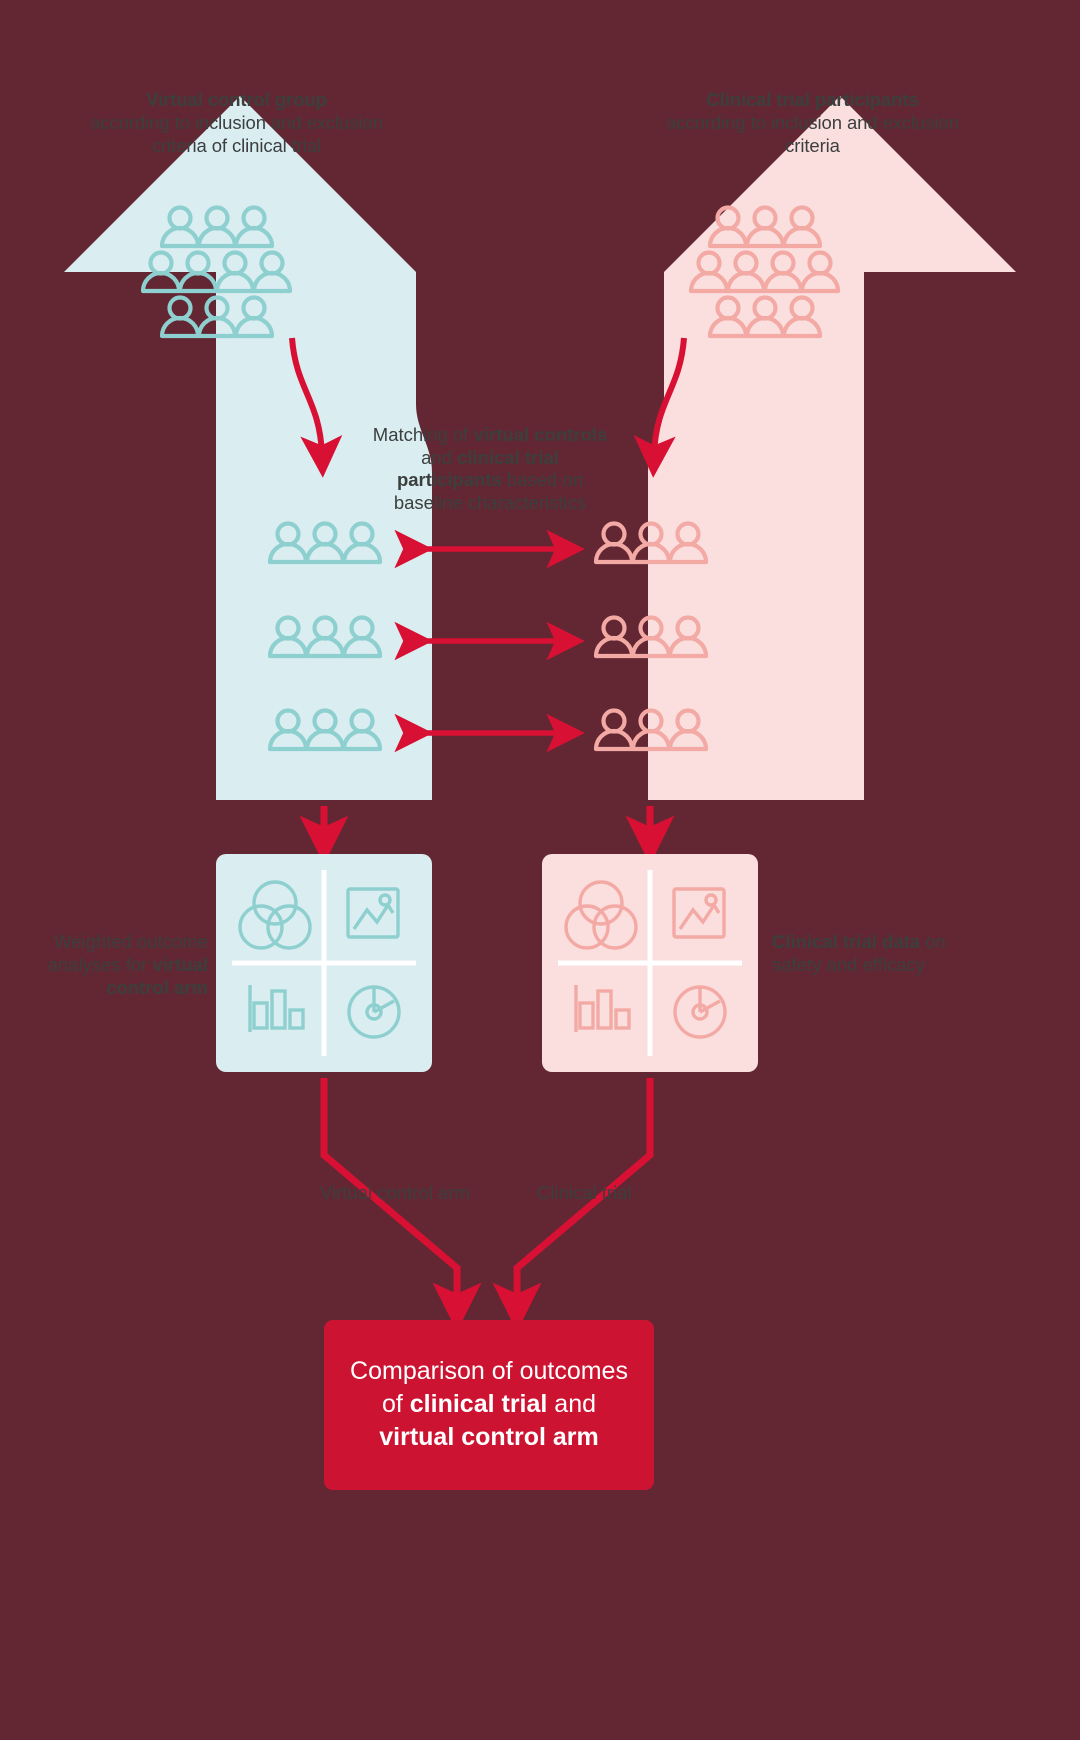 This screenshot has width=1080, height=1740. I want to click on result-line-2-pre: of, so click(395, 1404).